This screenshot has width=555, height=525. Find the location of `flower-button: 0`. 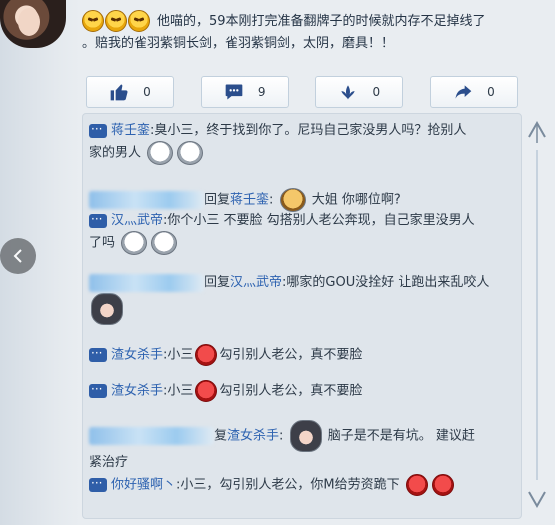

flower-button: 0 is located at coordinates (359, 92).